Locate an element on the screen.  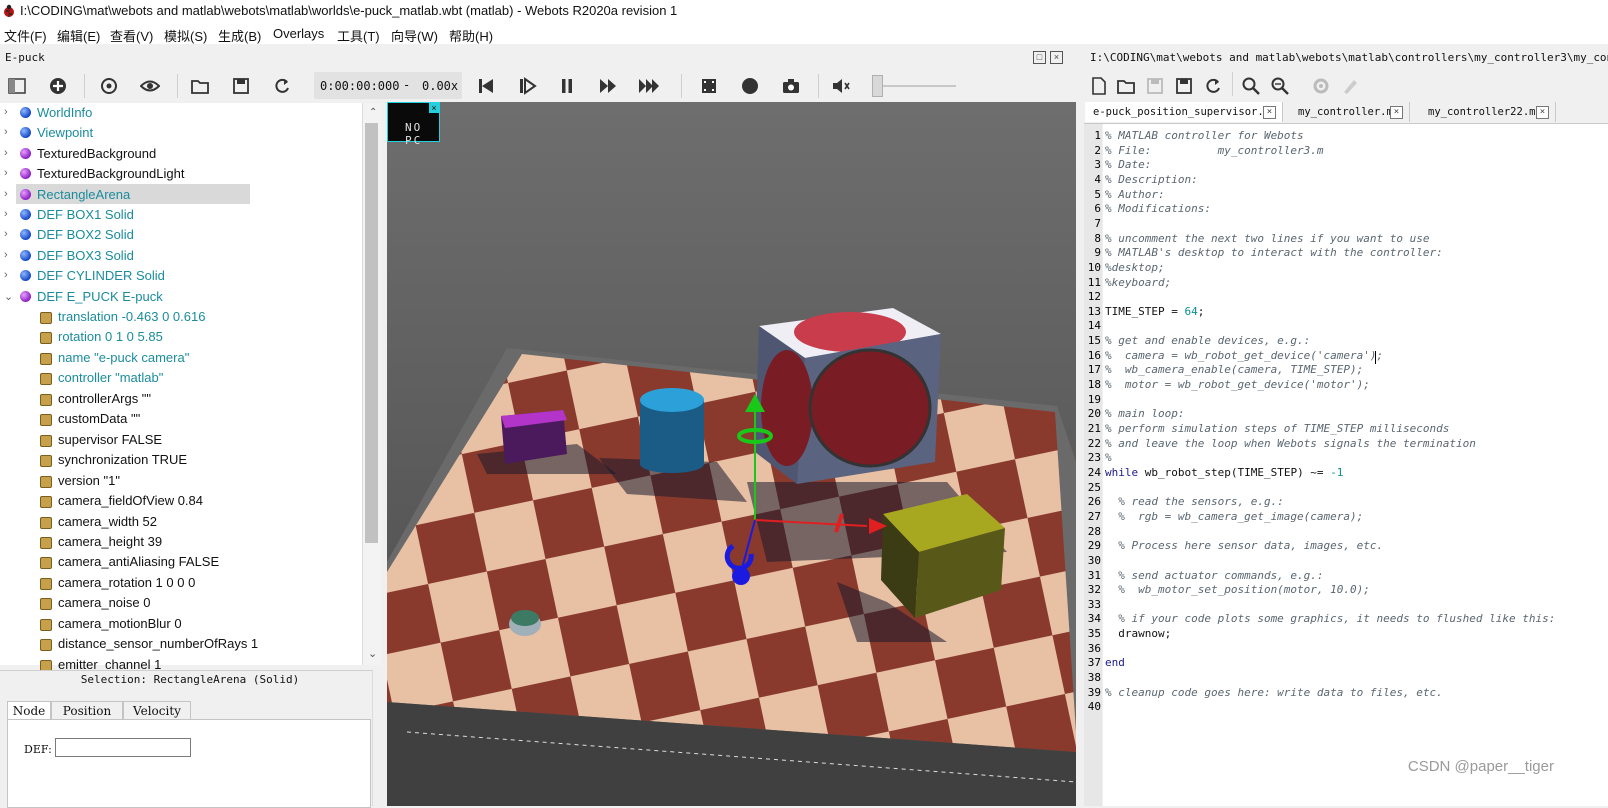
menu-simulation: 模拟(S) is located at coordinates (185, 35).